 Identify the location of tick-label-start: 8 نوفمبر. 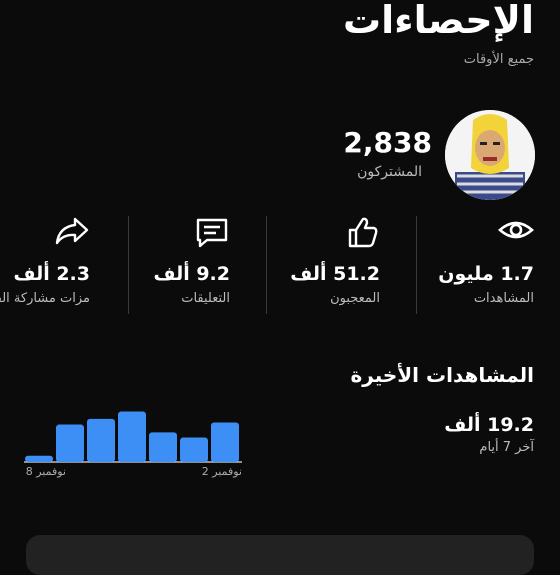
(46, 471).